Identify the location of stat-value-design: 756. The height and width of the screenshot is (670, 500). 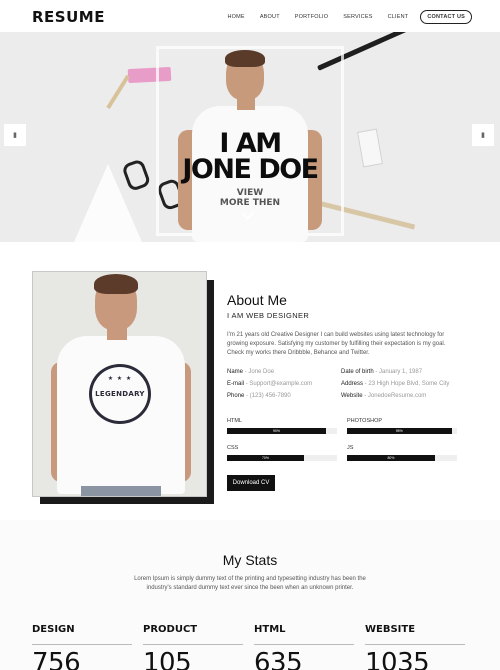
(56, 659).